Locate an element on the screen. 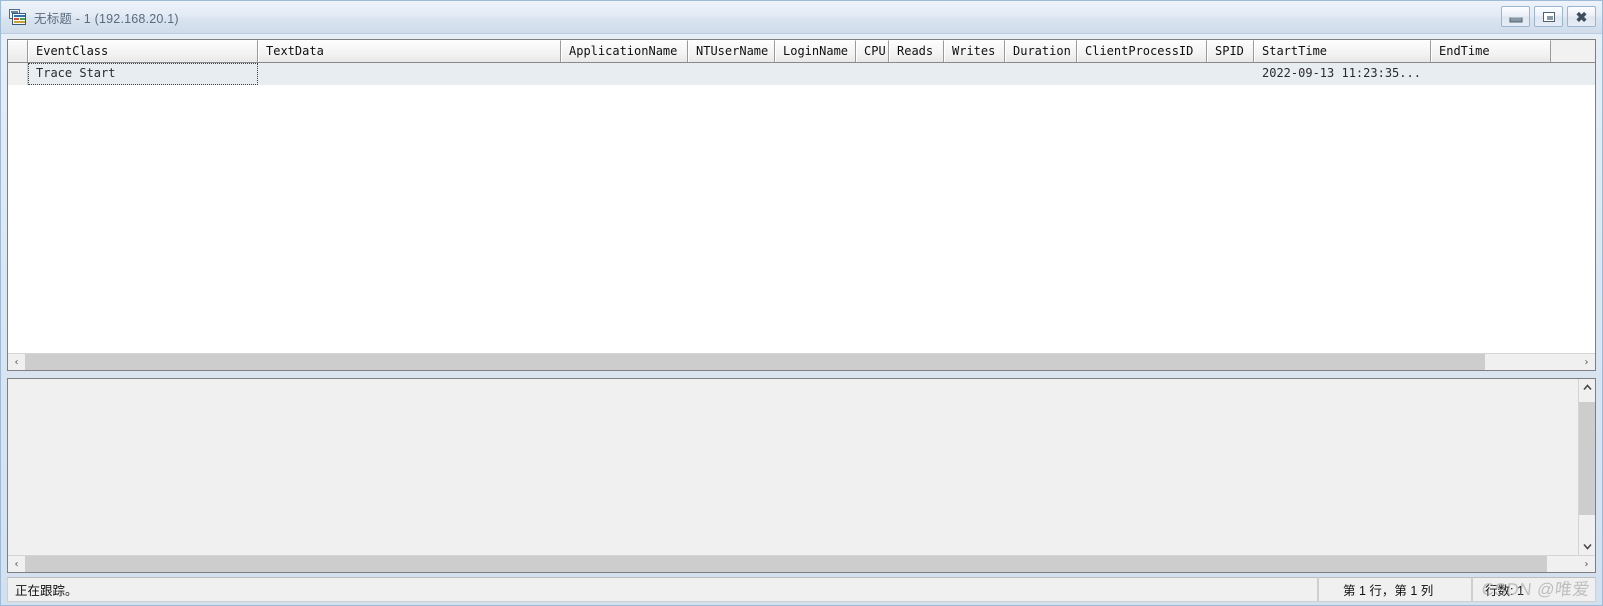 The image size is (1603, 606). detail-hscroll-left-arrow: ‹ is located at coordinates (16, 564).